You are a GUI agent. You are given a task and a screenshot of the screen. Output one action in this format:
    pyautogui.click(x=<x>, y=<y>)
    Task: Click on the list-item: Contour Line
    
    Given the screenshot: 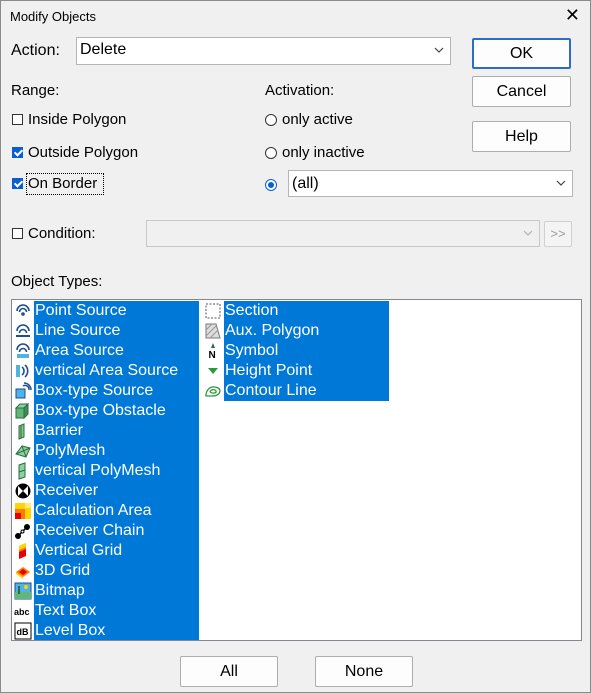 What is the action you would take?
    pyautogui.click(x=295, y=391)
    